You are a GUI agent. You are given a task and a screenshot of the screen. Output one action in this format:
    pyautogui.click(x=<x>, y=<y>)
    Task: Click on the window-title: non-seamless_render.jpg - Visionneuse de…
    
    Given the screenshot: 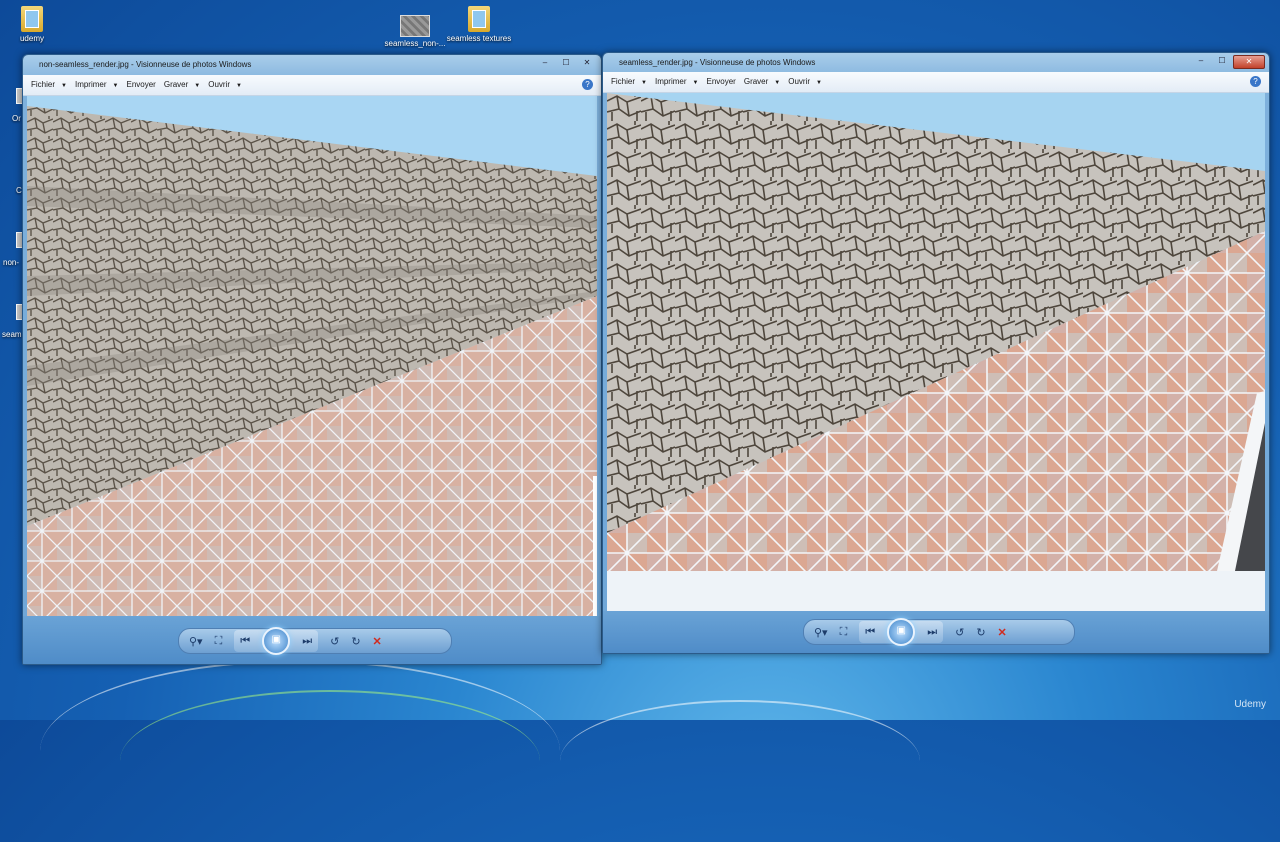 What is the action you would take?
    pyautogui.click(x=145, y=64)
    